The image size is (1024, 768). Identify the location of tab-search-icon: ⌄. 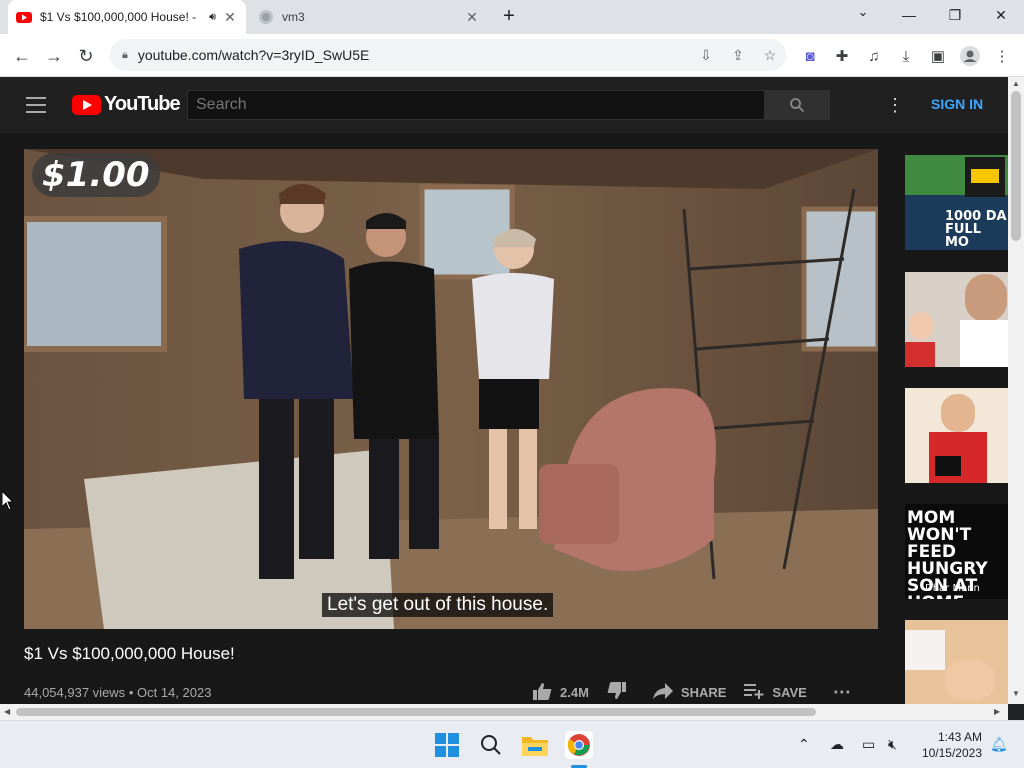
(863, 15).